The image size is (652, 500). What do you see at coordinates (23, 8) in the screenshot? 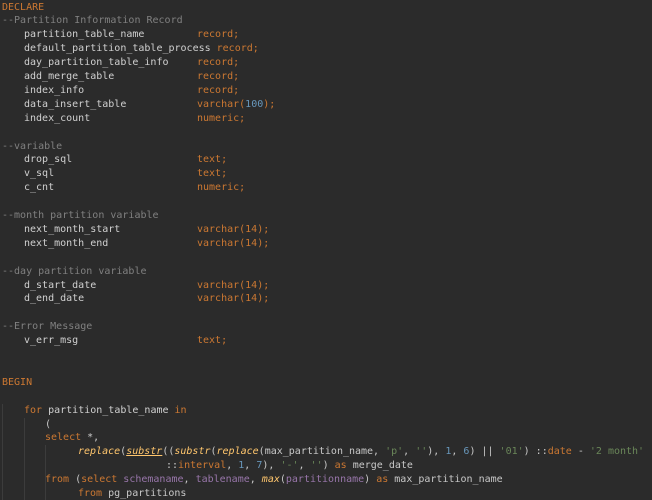
I see `code-line: DECLARE` at bounding box center [23, 8].